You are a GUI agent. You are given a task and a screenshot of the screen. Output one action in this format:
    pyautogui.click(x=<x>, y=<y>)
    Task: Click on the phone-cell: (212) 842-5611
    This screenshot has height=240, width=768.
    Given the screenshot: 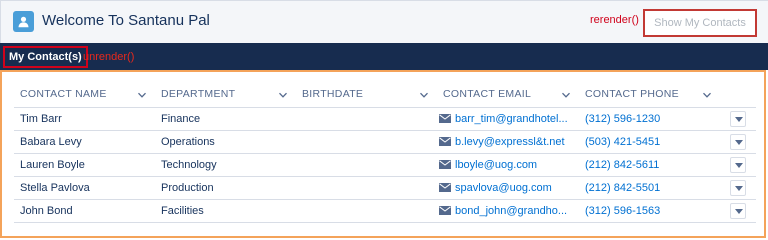 What is the action you would take?
    pyautogui.click(x=649, y=165)
    